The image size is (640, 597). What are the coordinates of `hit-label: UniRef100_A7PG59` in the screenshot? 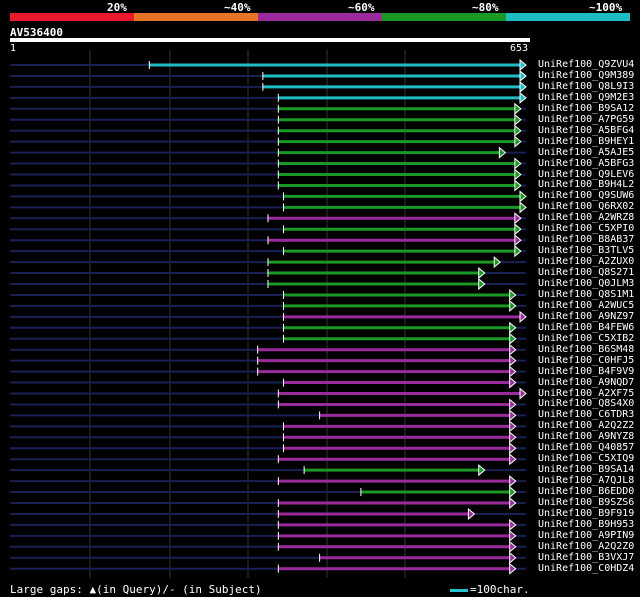 It's located at (586, 119).